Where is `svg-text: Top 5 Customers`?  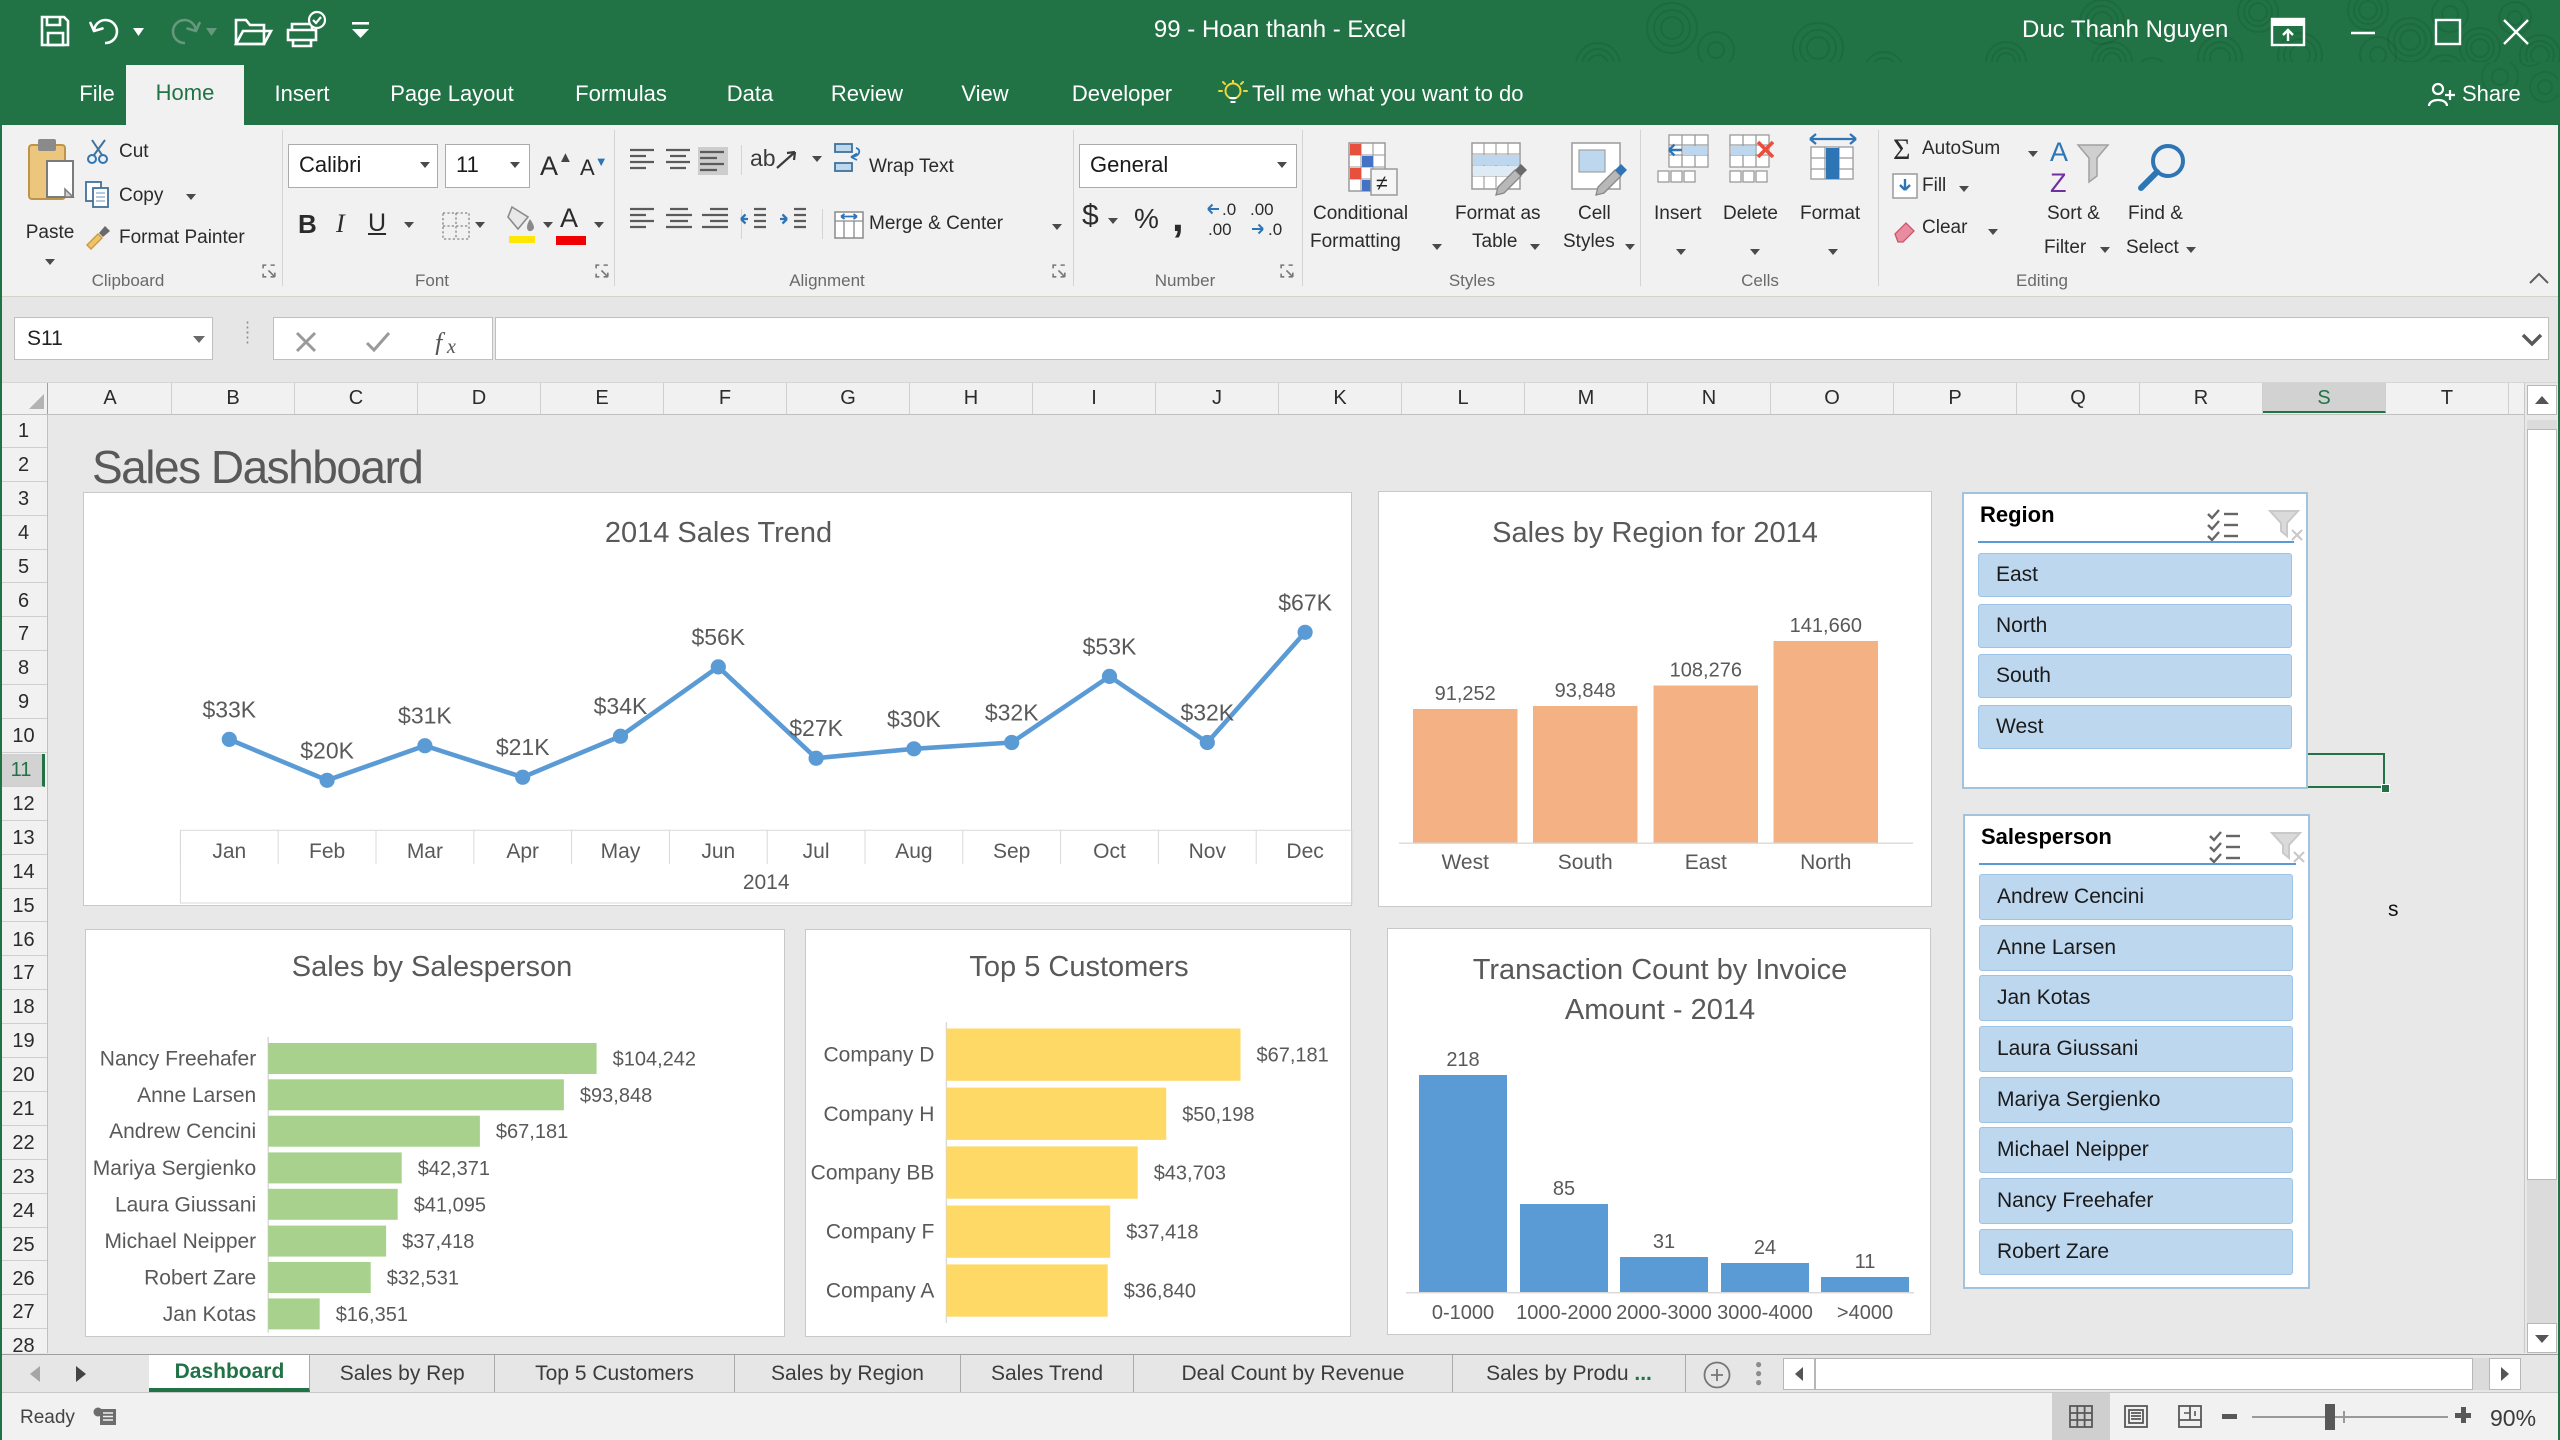
svg-text: Top 5 Customers is located at coordinates (1078, 967).